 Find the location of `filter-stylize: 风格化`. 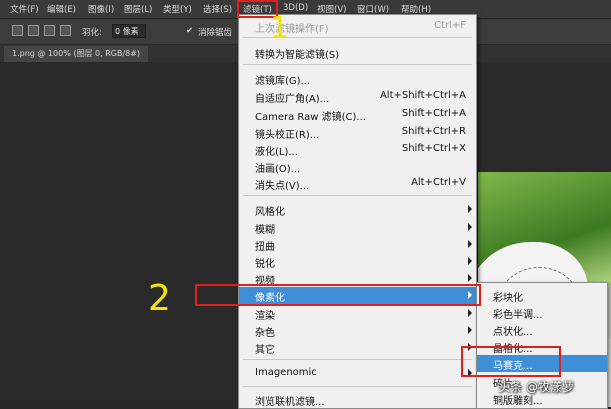

filter-stylize: 风格化 is located at coordinates (357, 209).